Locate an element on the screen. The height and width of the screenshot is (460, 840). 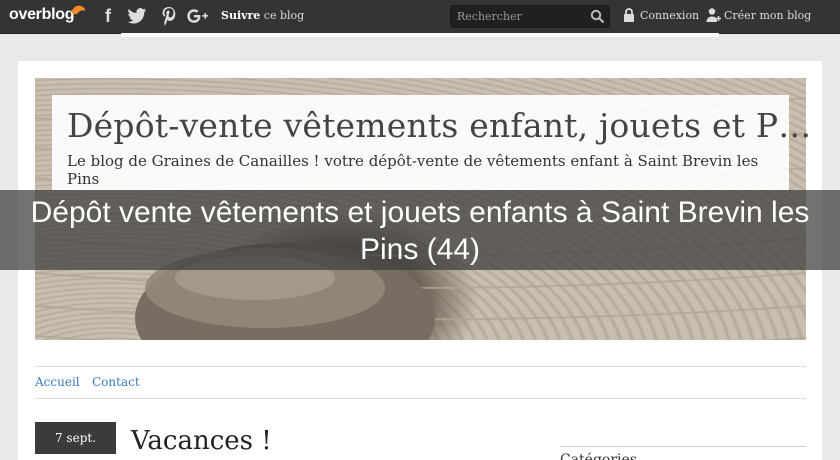
topbar-strip is located at coordinates (420, 35).